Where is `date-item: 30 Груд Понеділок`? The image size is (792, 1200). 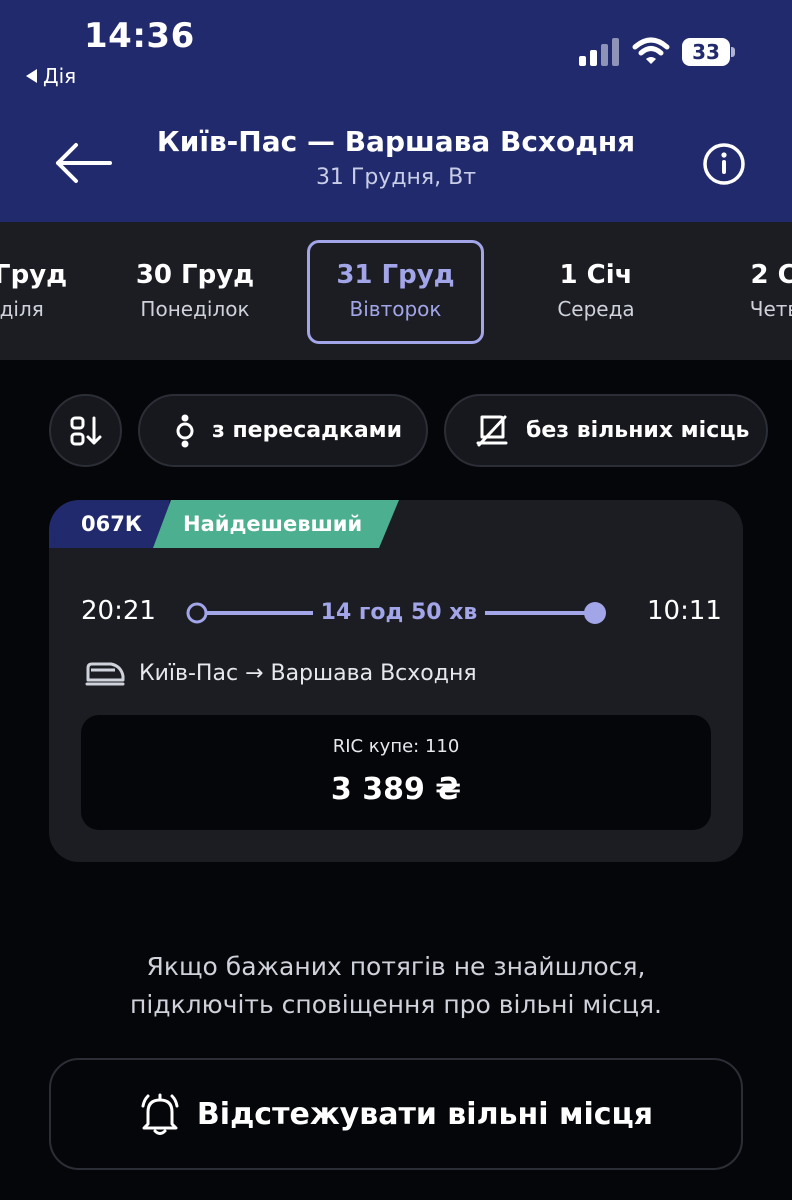 date-item: 30 Груд Понеділок is located at coordinates (195, 292).